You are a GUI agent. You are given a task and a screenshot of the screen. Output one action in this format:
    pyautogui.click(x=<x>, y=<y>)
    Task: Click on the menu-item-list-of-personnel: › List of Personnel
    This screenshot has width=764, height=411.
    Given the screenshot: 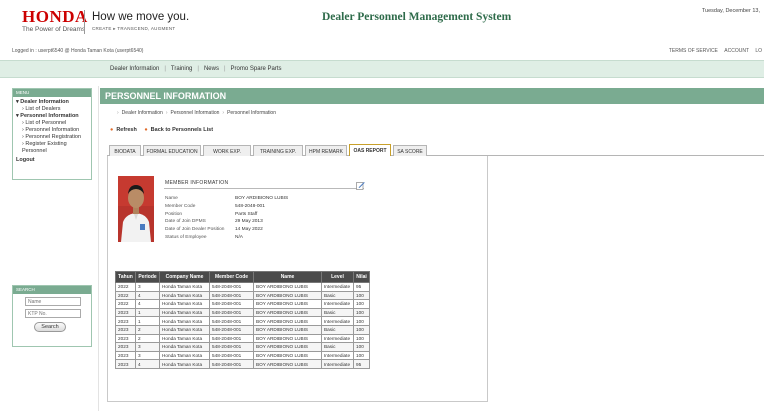 What is the action you would take?
    pyautogui.click(x=52, y=123)
    